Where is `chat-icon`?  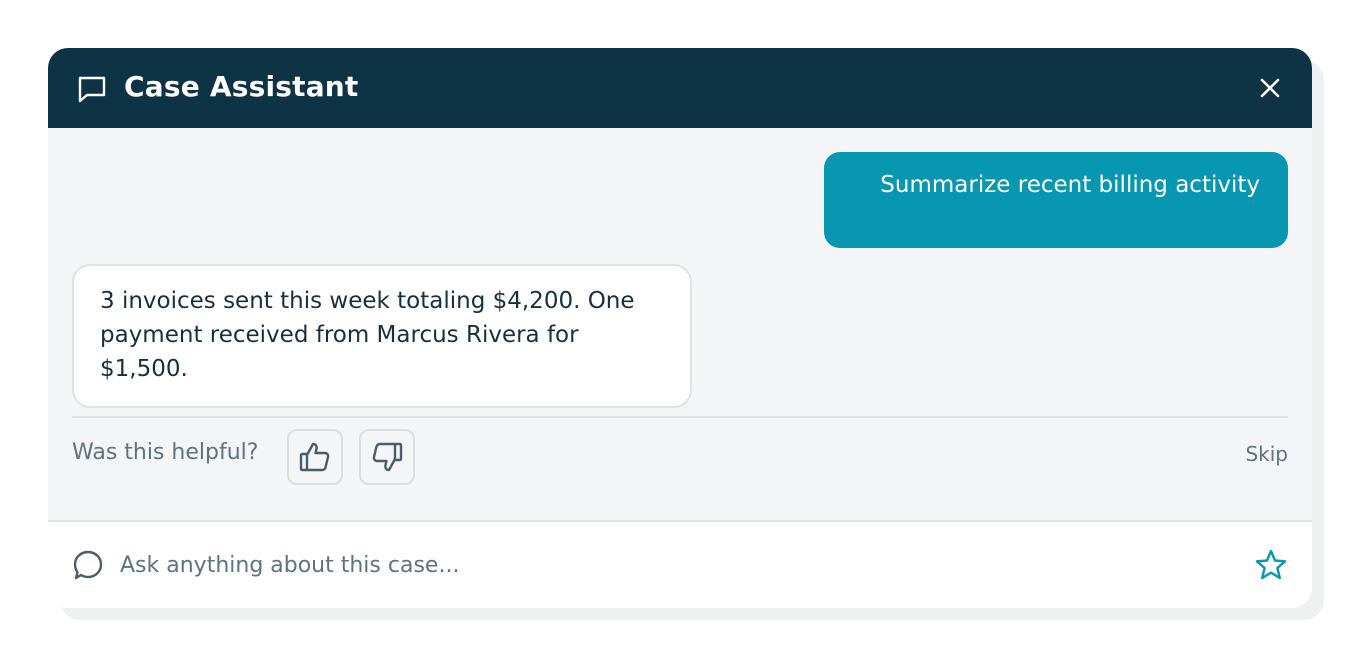
chat-icon is located at coordinates (92, 89).